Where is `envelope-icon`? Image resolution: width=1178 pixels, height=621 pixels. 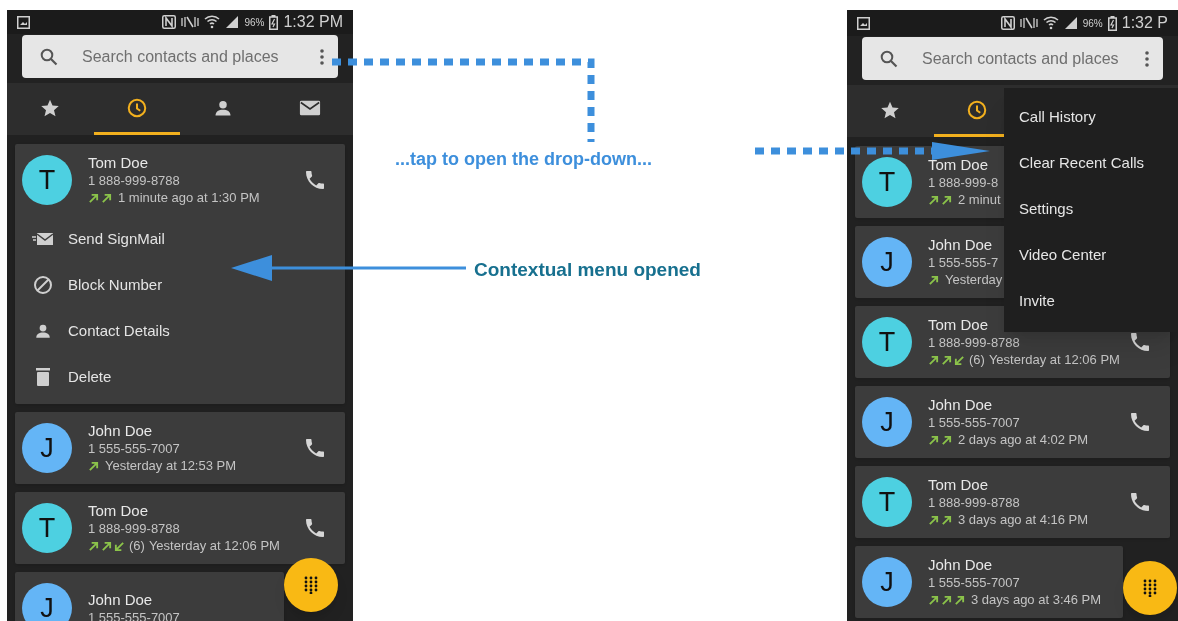
envelope-icon is located at coordinates (42, 239).